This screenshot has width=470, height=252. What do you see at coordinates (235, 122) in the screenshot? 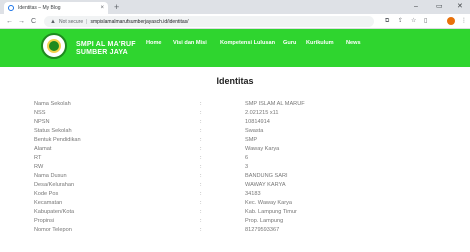
I see `identity-row: NPSN: 10814914` at bounding box center [235, 122].